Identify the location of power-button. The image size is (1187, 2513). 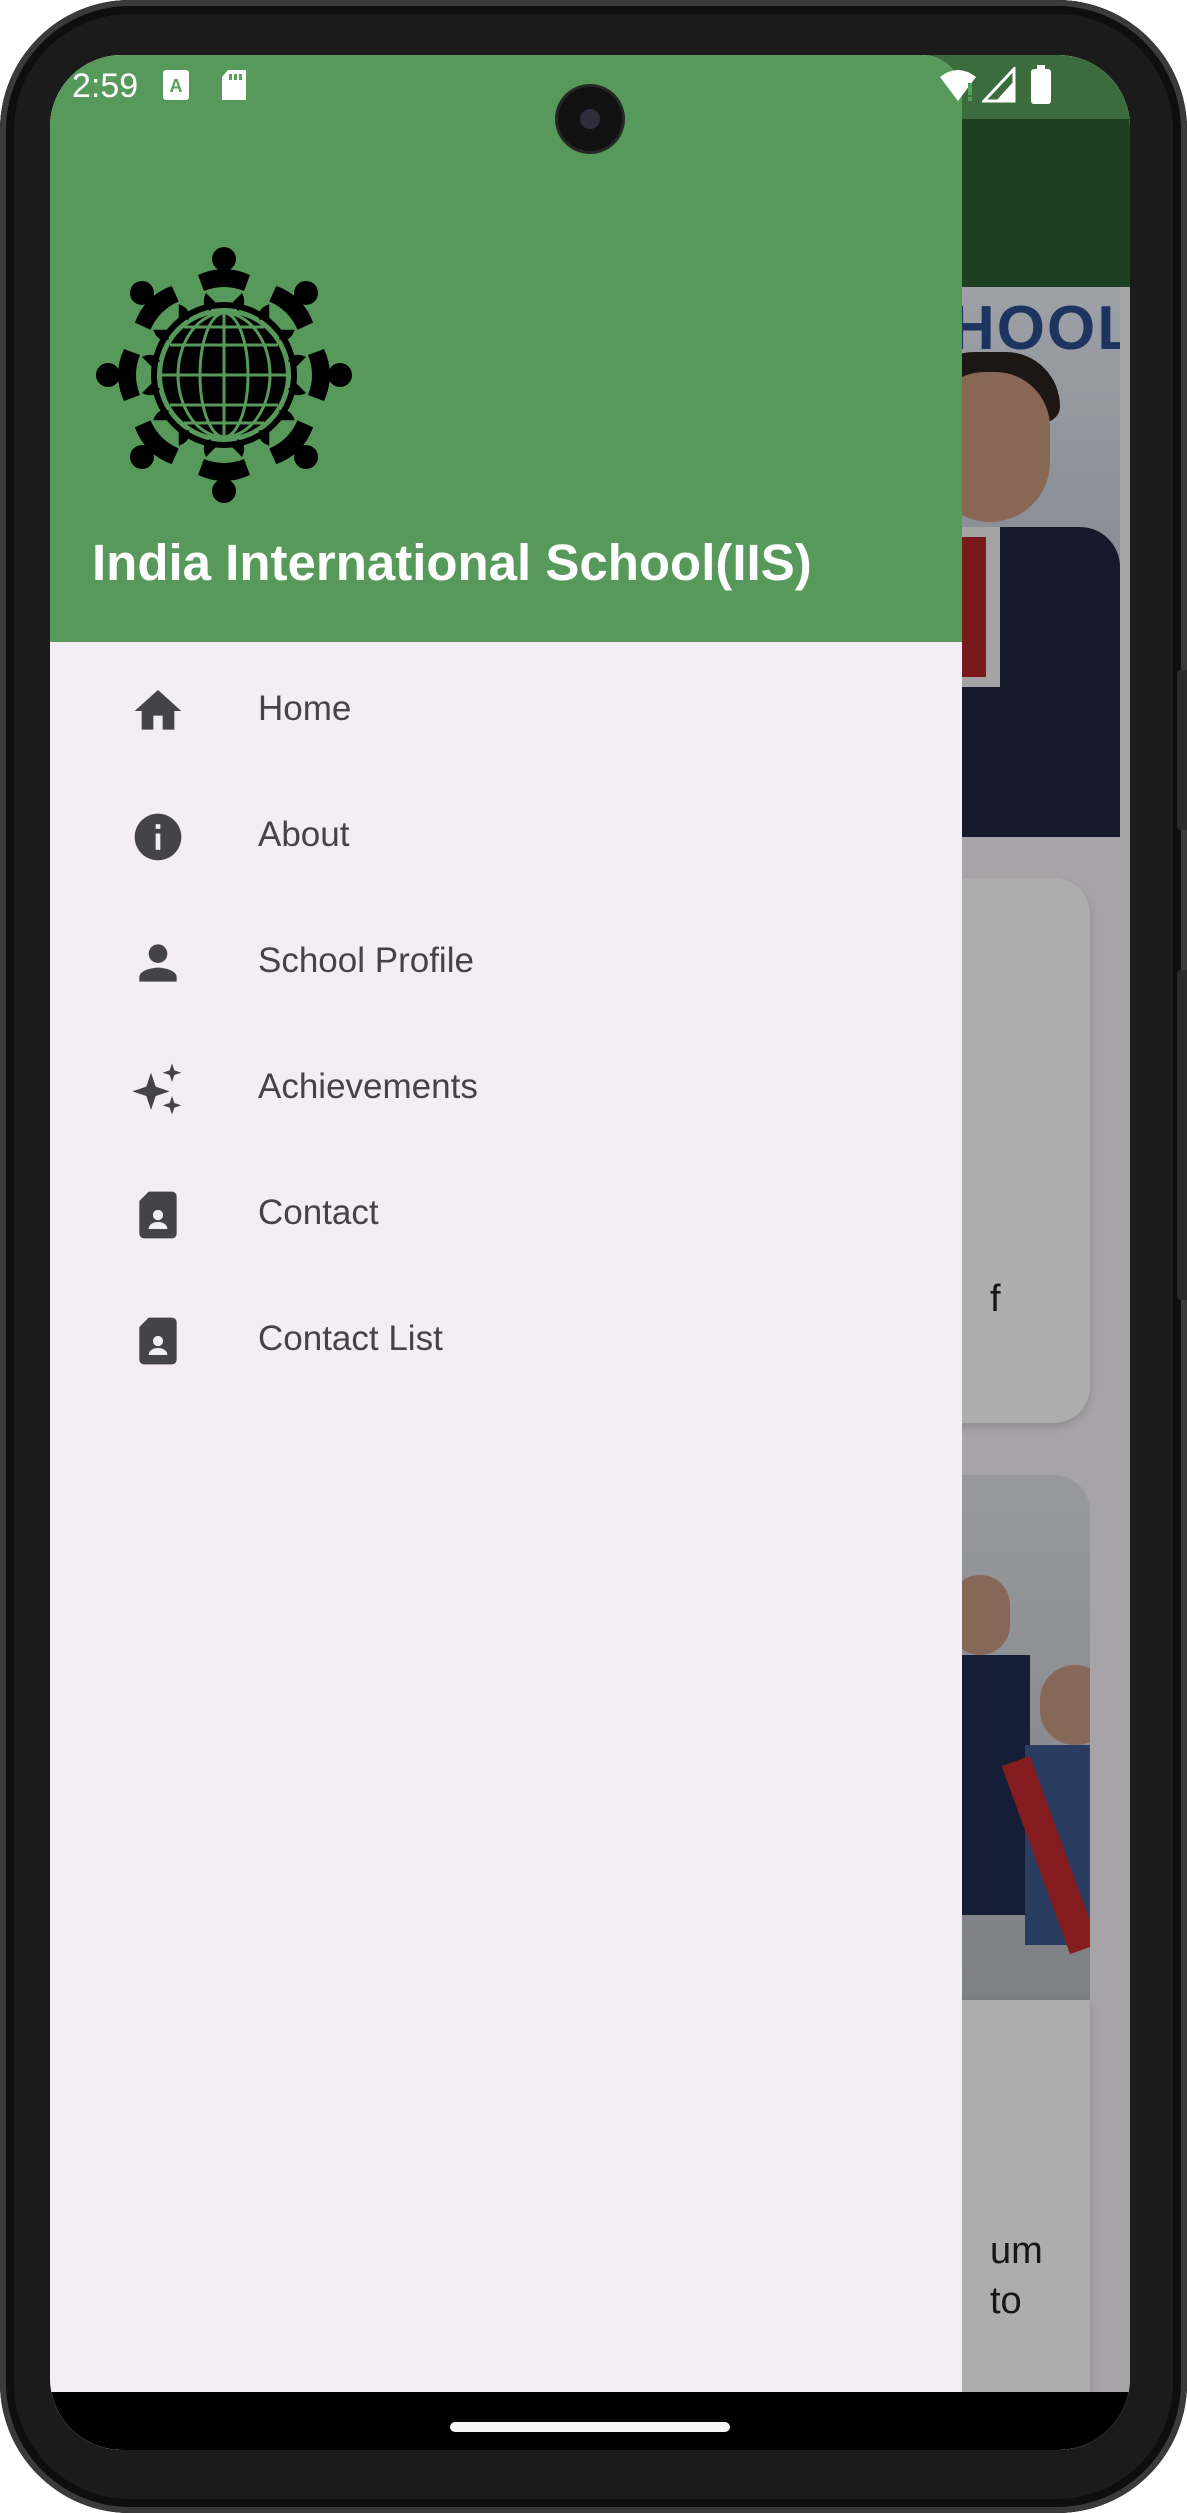
(1182, 1135).